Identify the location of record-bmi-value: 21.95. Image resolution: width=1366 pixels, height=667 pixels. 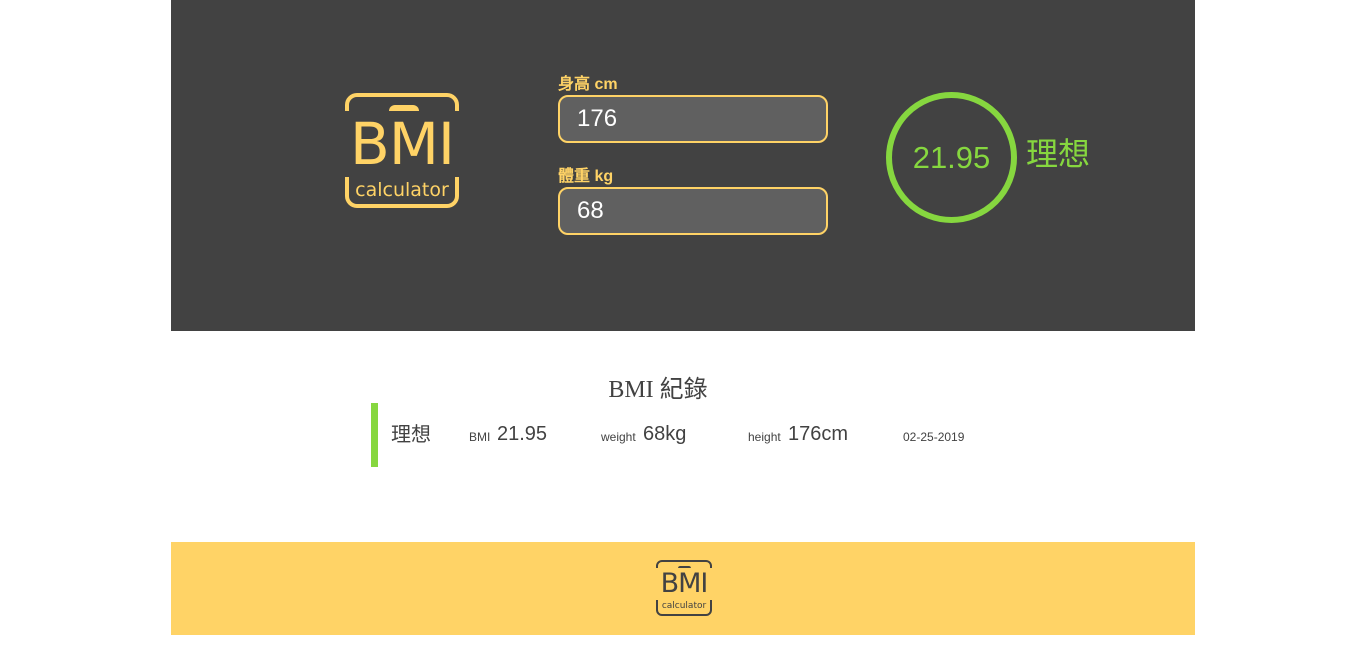
(522, 434).